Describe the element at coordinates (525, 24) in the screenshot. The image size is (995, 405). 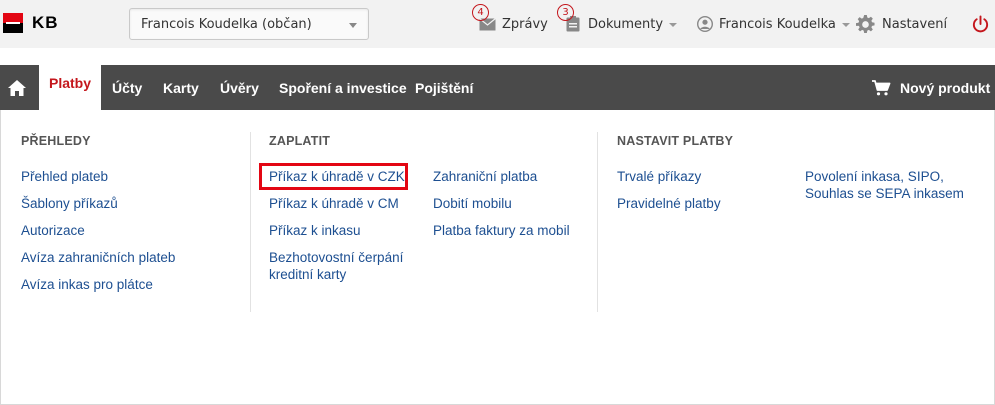
I see `messages-label: Zprávy` at that location.